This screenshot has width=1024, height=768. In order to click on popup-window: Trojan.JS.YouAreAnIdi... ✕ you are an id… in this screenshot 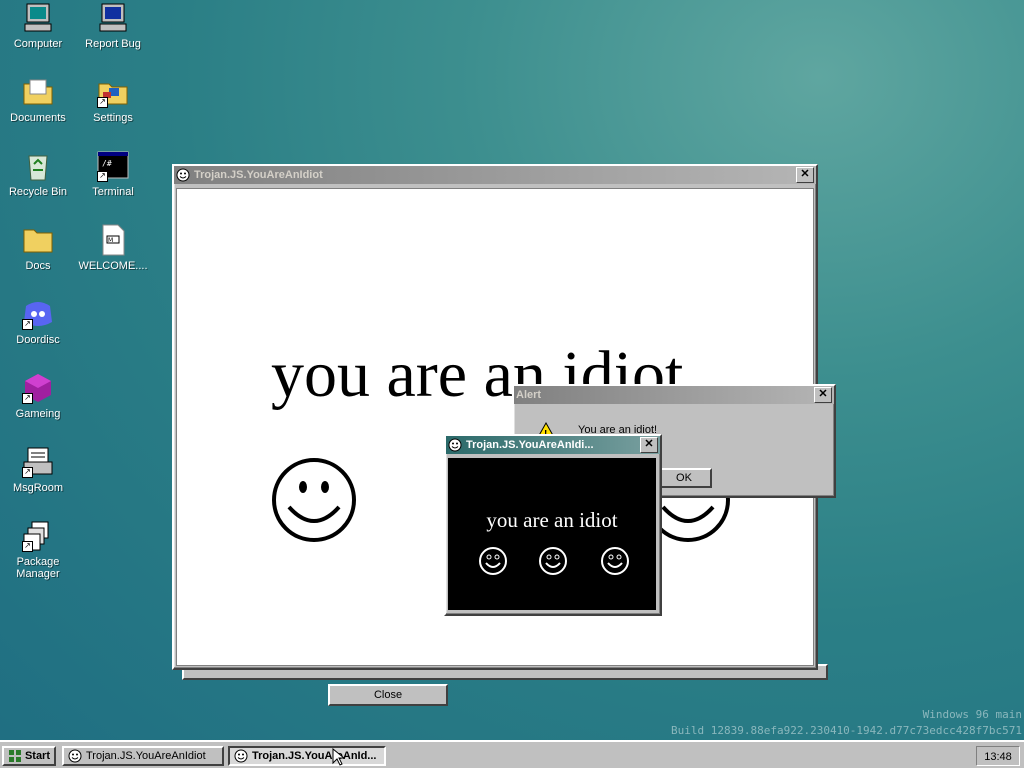, I will do `click(553, 525)`.